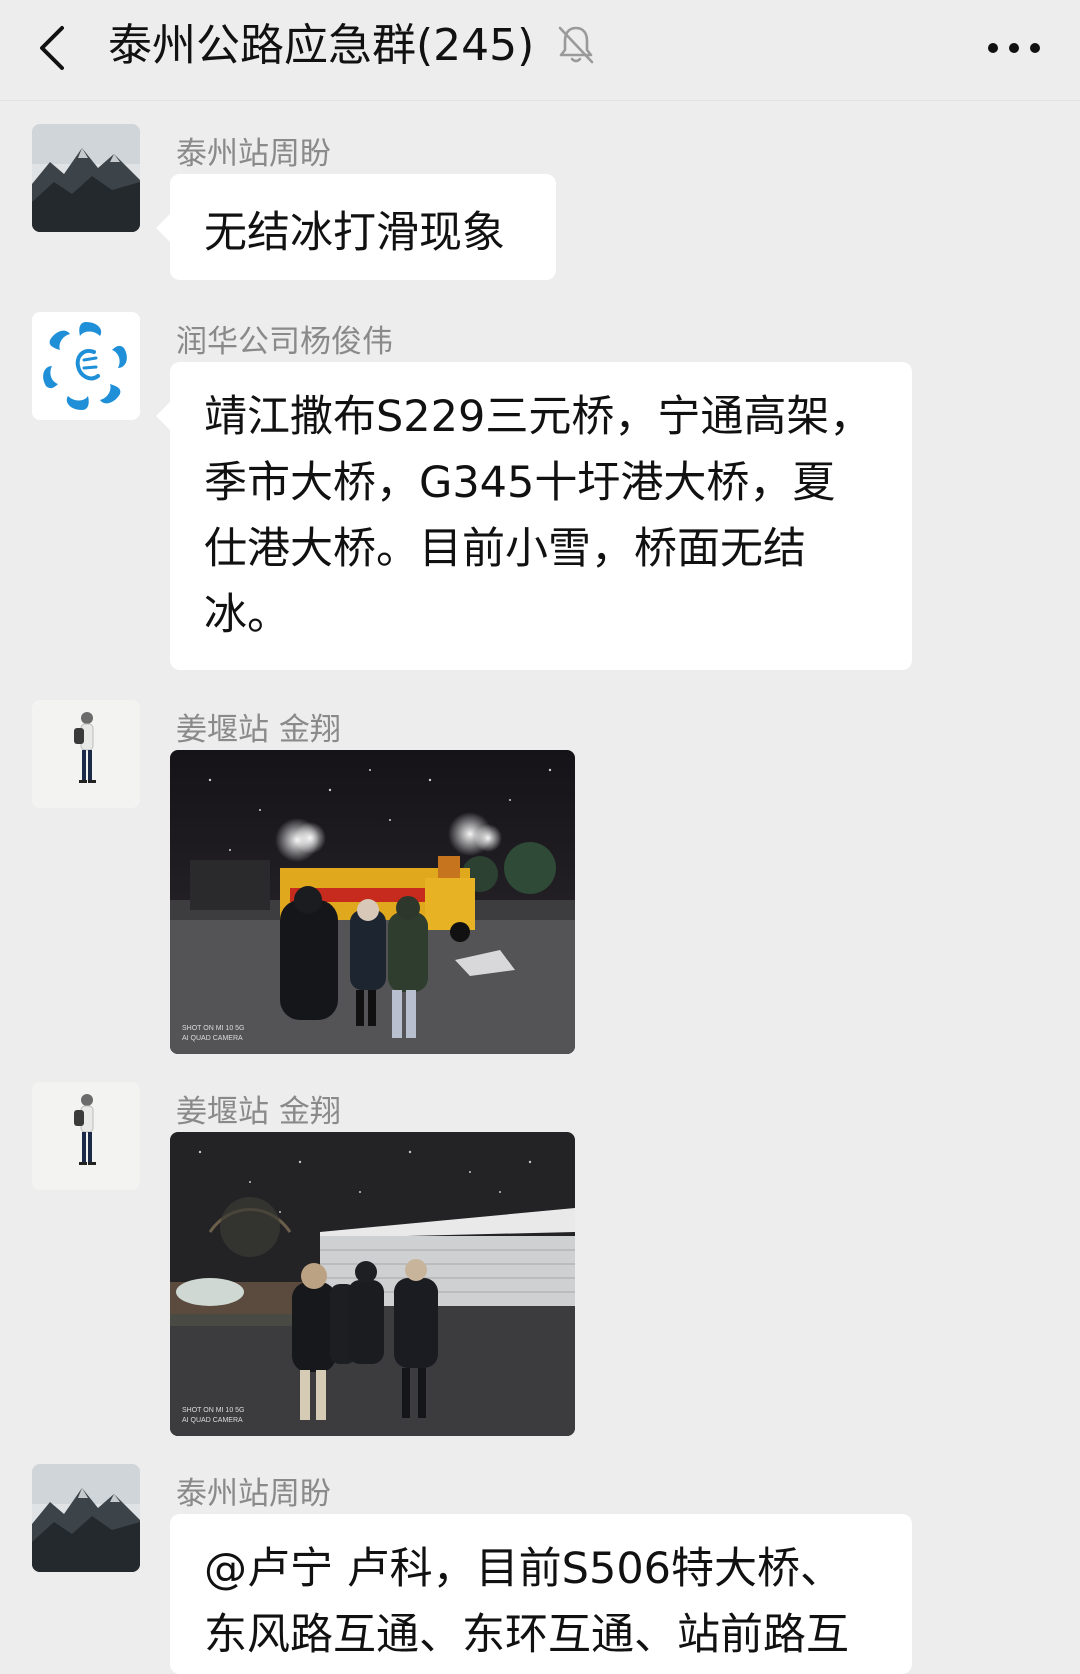  I want to click on night-snow-truck-photo: SHOT ON MI 10 5G AI QUAD CAMERA, so click(372, 902).